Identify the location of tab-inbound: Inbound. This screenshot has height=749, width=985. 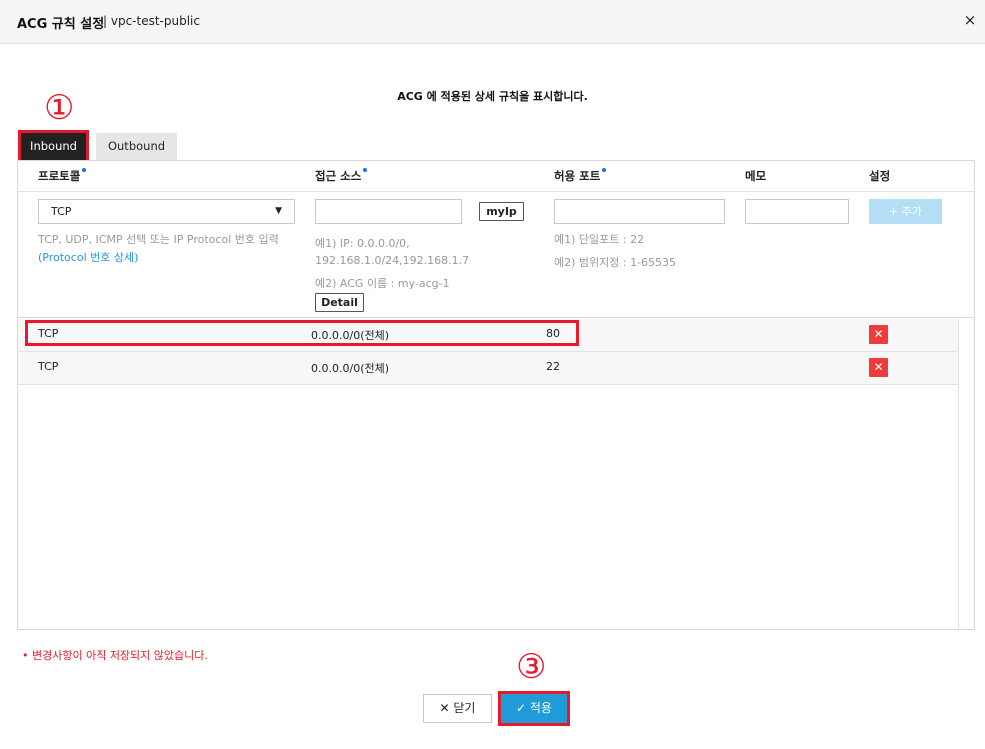
(53, 146).